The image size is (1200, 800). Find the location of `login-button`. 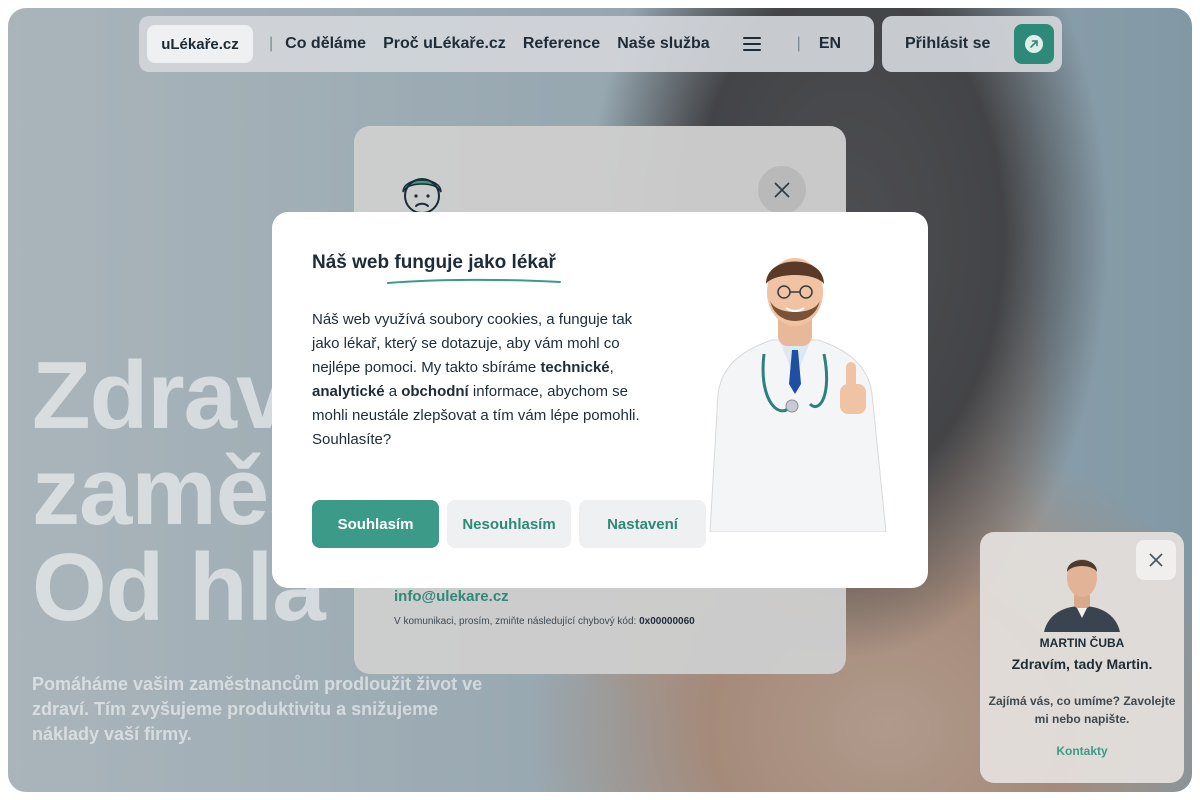

login-button is located at coordinates (1034, 44).